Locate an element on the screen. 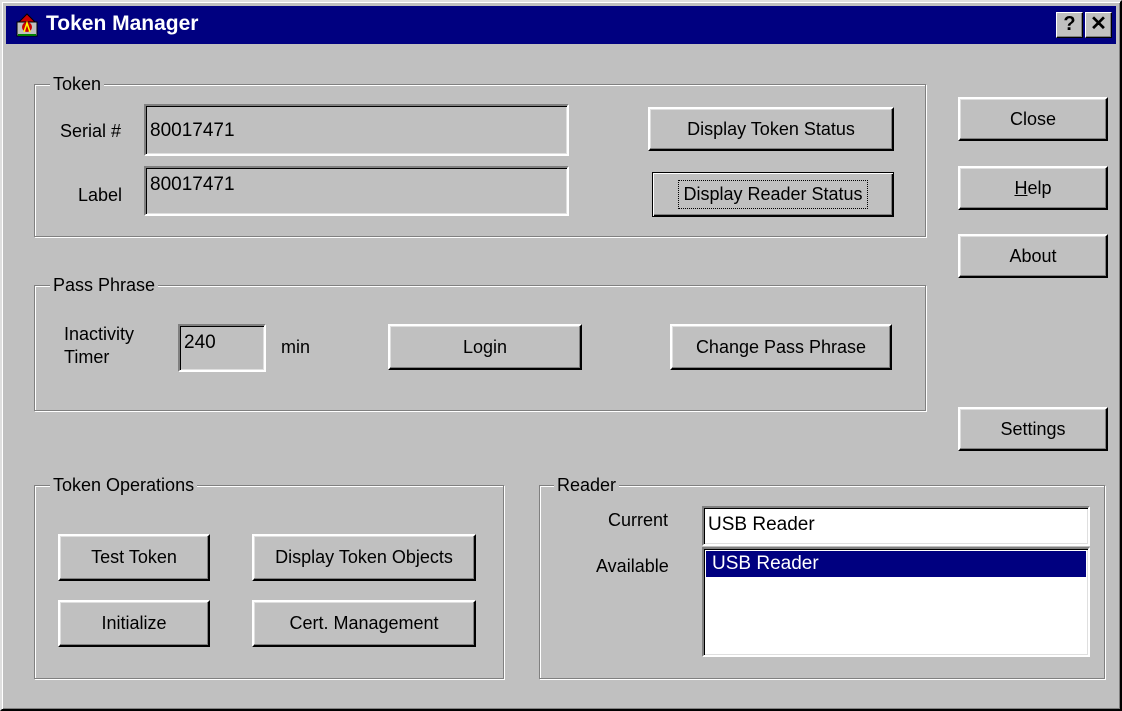  display-reader-status-button: Display Reader Status is located at coordinates (773, 194).